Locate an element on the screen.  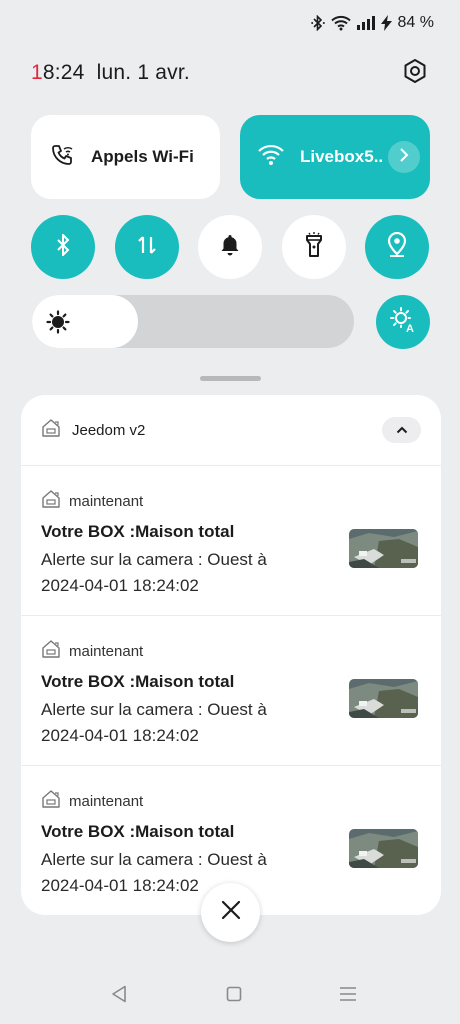
mobile-data-toggle is located at coordinates (147, 247).